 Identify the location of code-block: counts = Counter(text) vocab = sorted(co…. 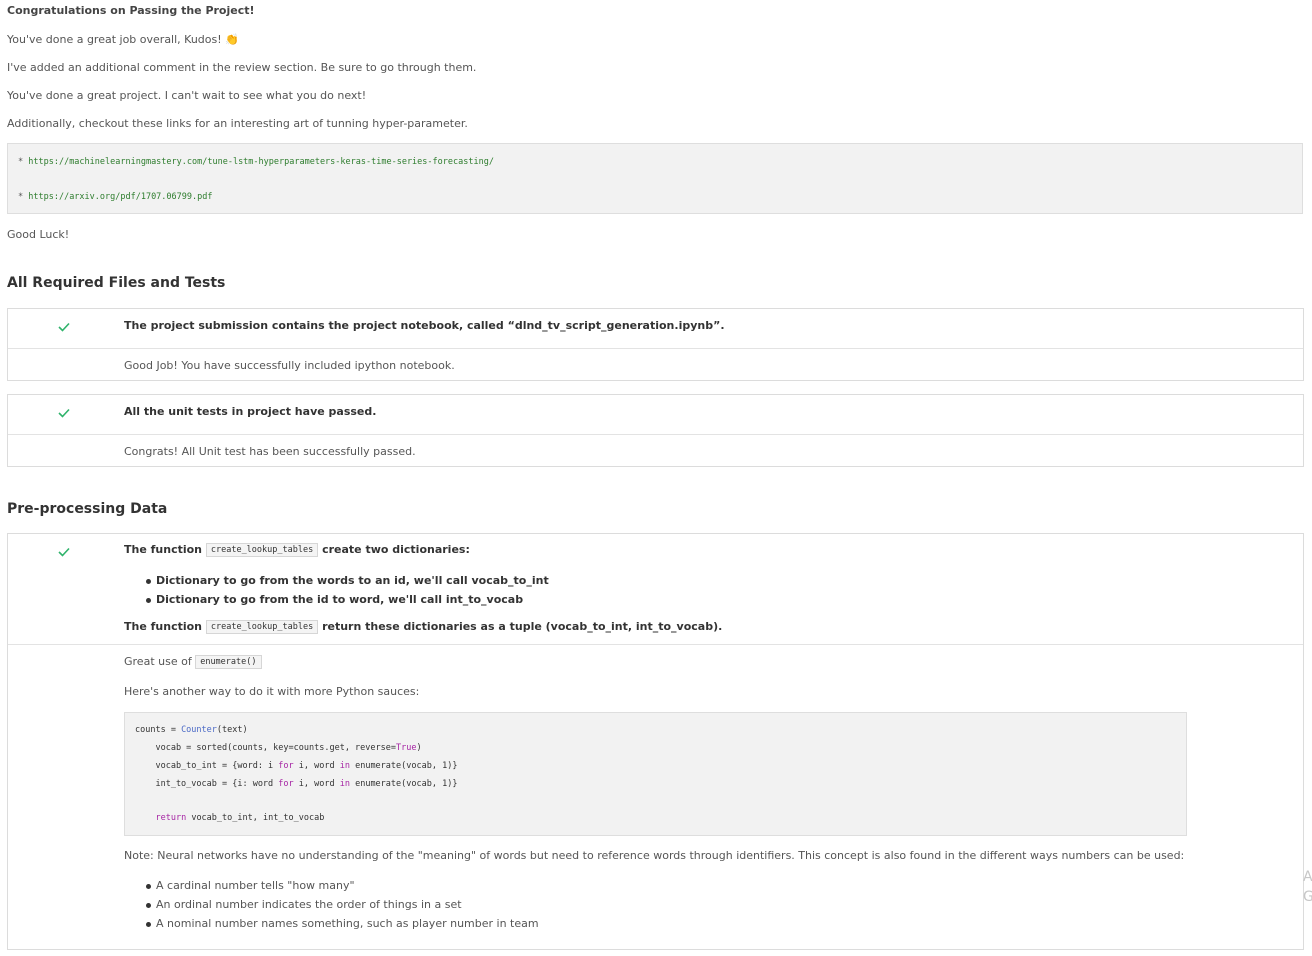
(655, 774).